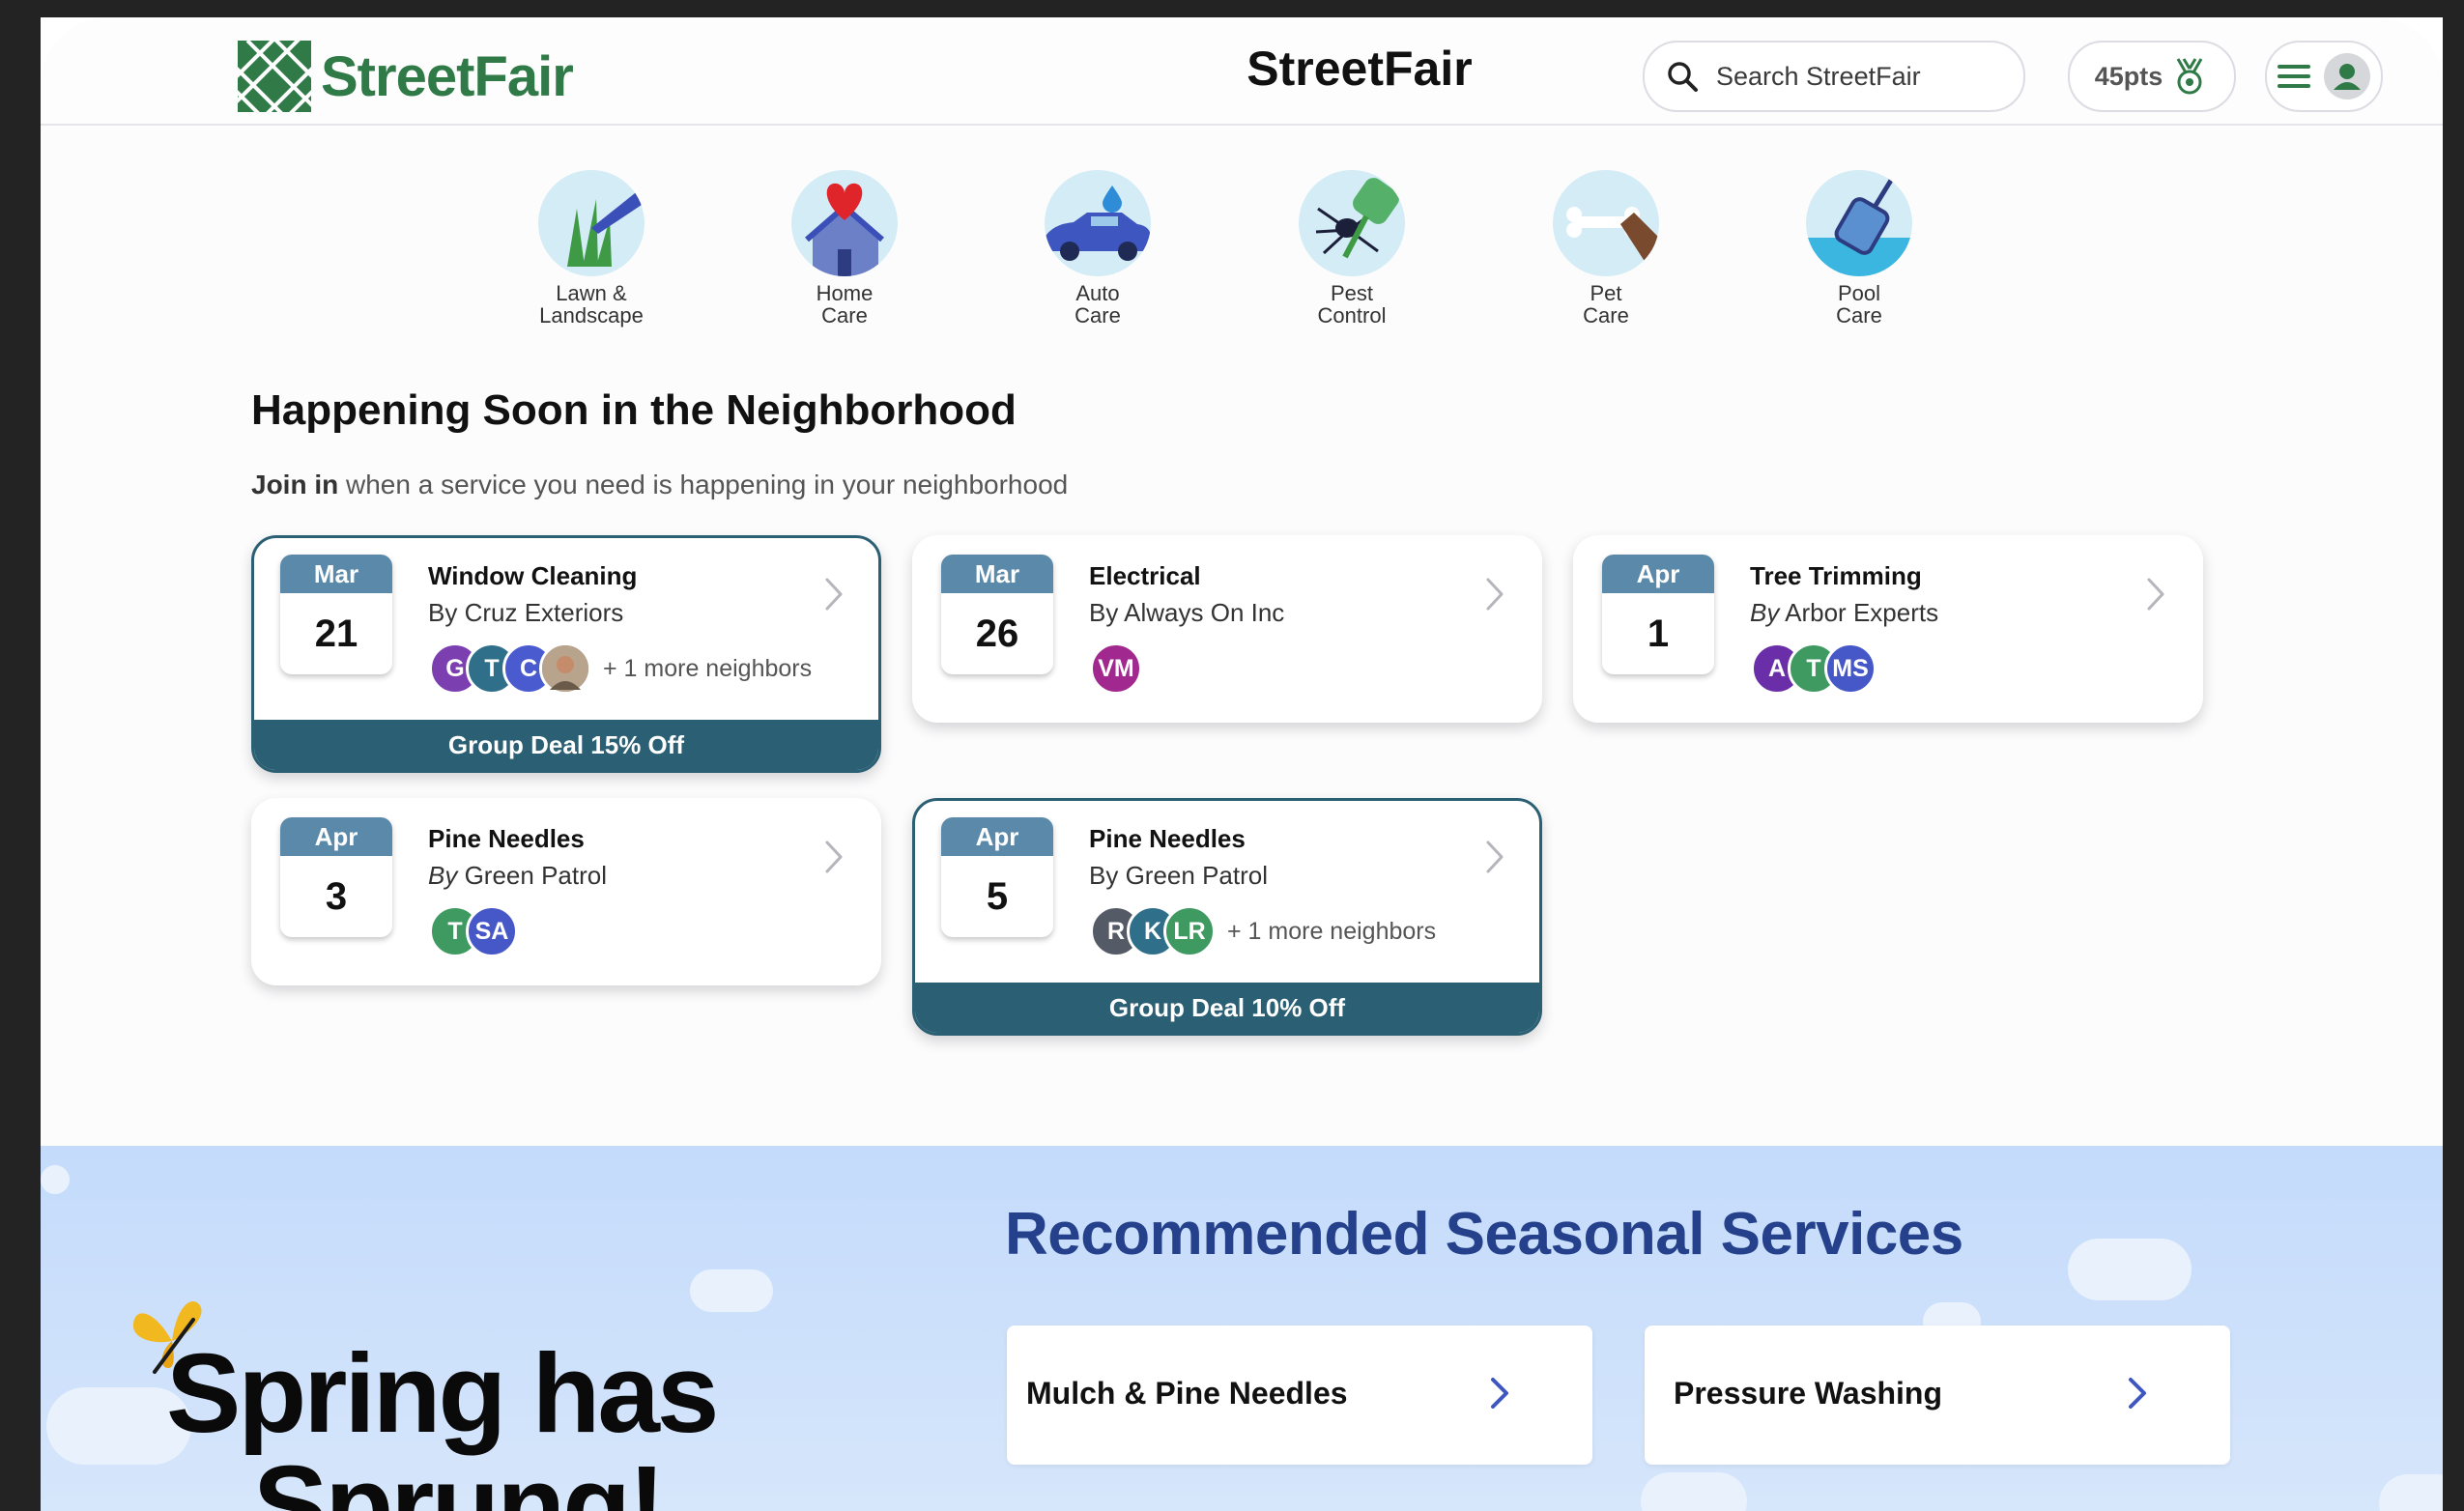 Image resolution: width=2464 pixels, height=1511 pixels. I want to click on points-badge: 45pts, so click(2152, 76).